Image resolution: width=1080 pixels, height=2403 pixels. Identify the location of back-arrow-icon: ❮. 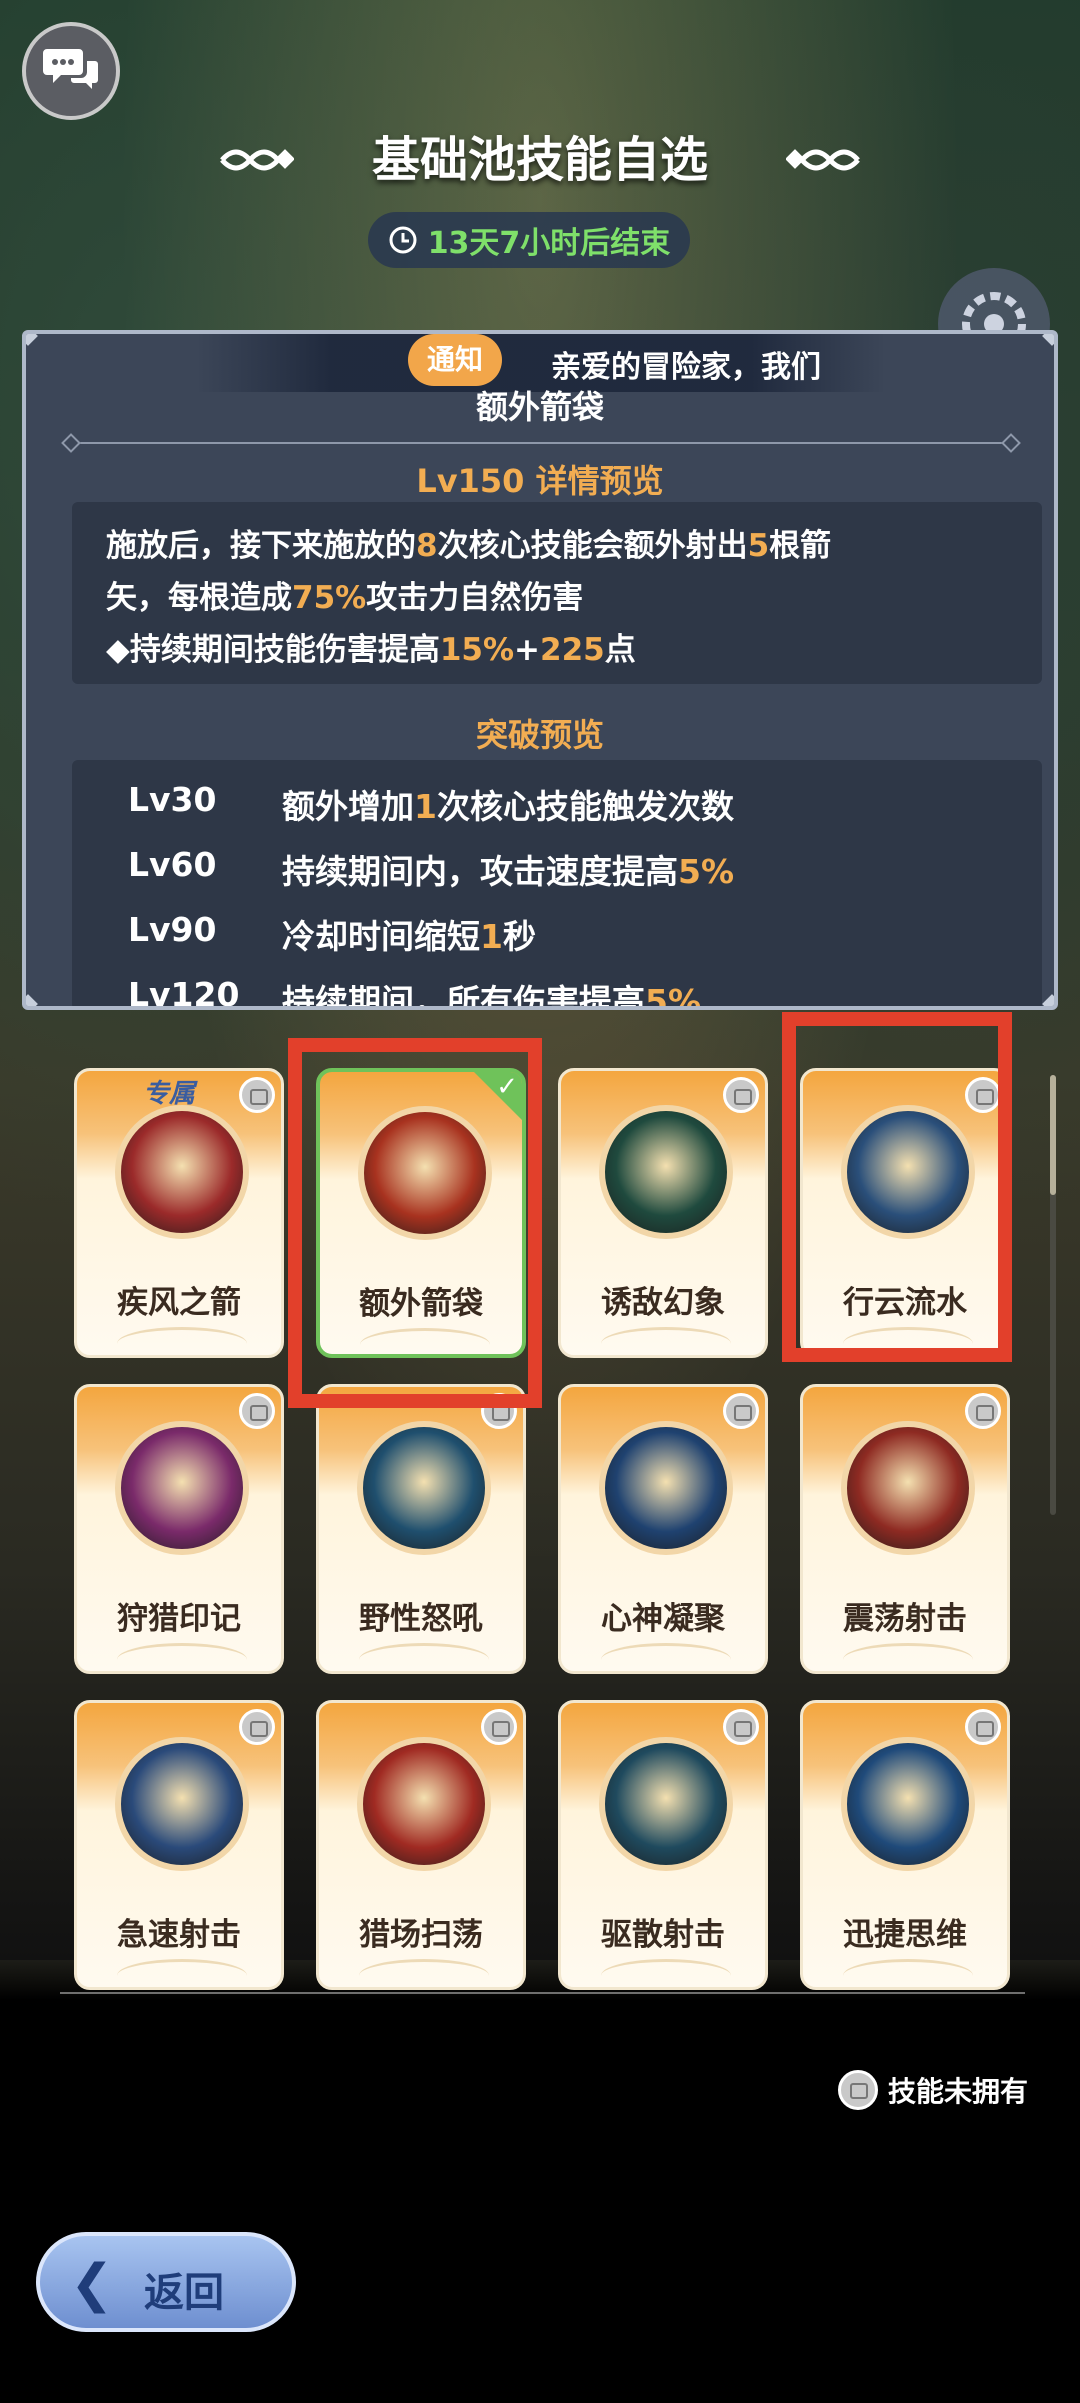
(92, 2284).